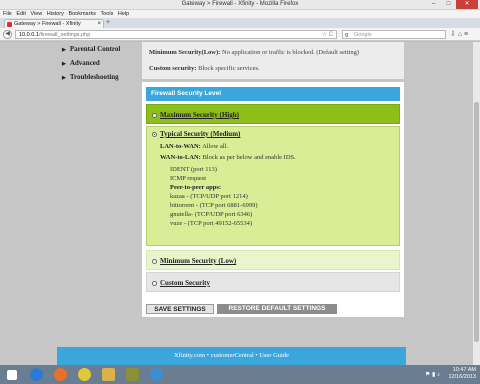 Image resolution: width=480 pixels, height=384 pixels. Describe the element at coordinates (273, 134) in the screenshot. I see `option-typical-header: Typical Security (Medium)` at that location.